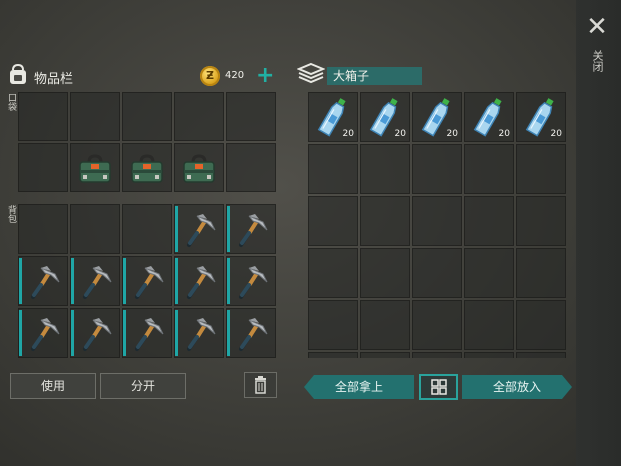 Image resolution: width=621 pixels, height=466 pixels. I want to click on close-icon: ✕, so click(597, 27).